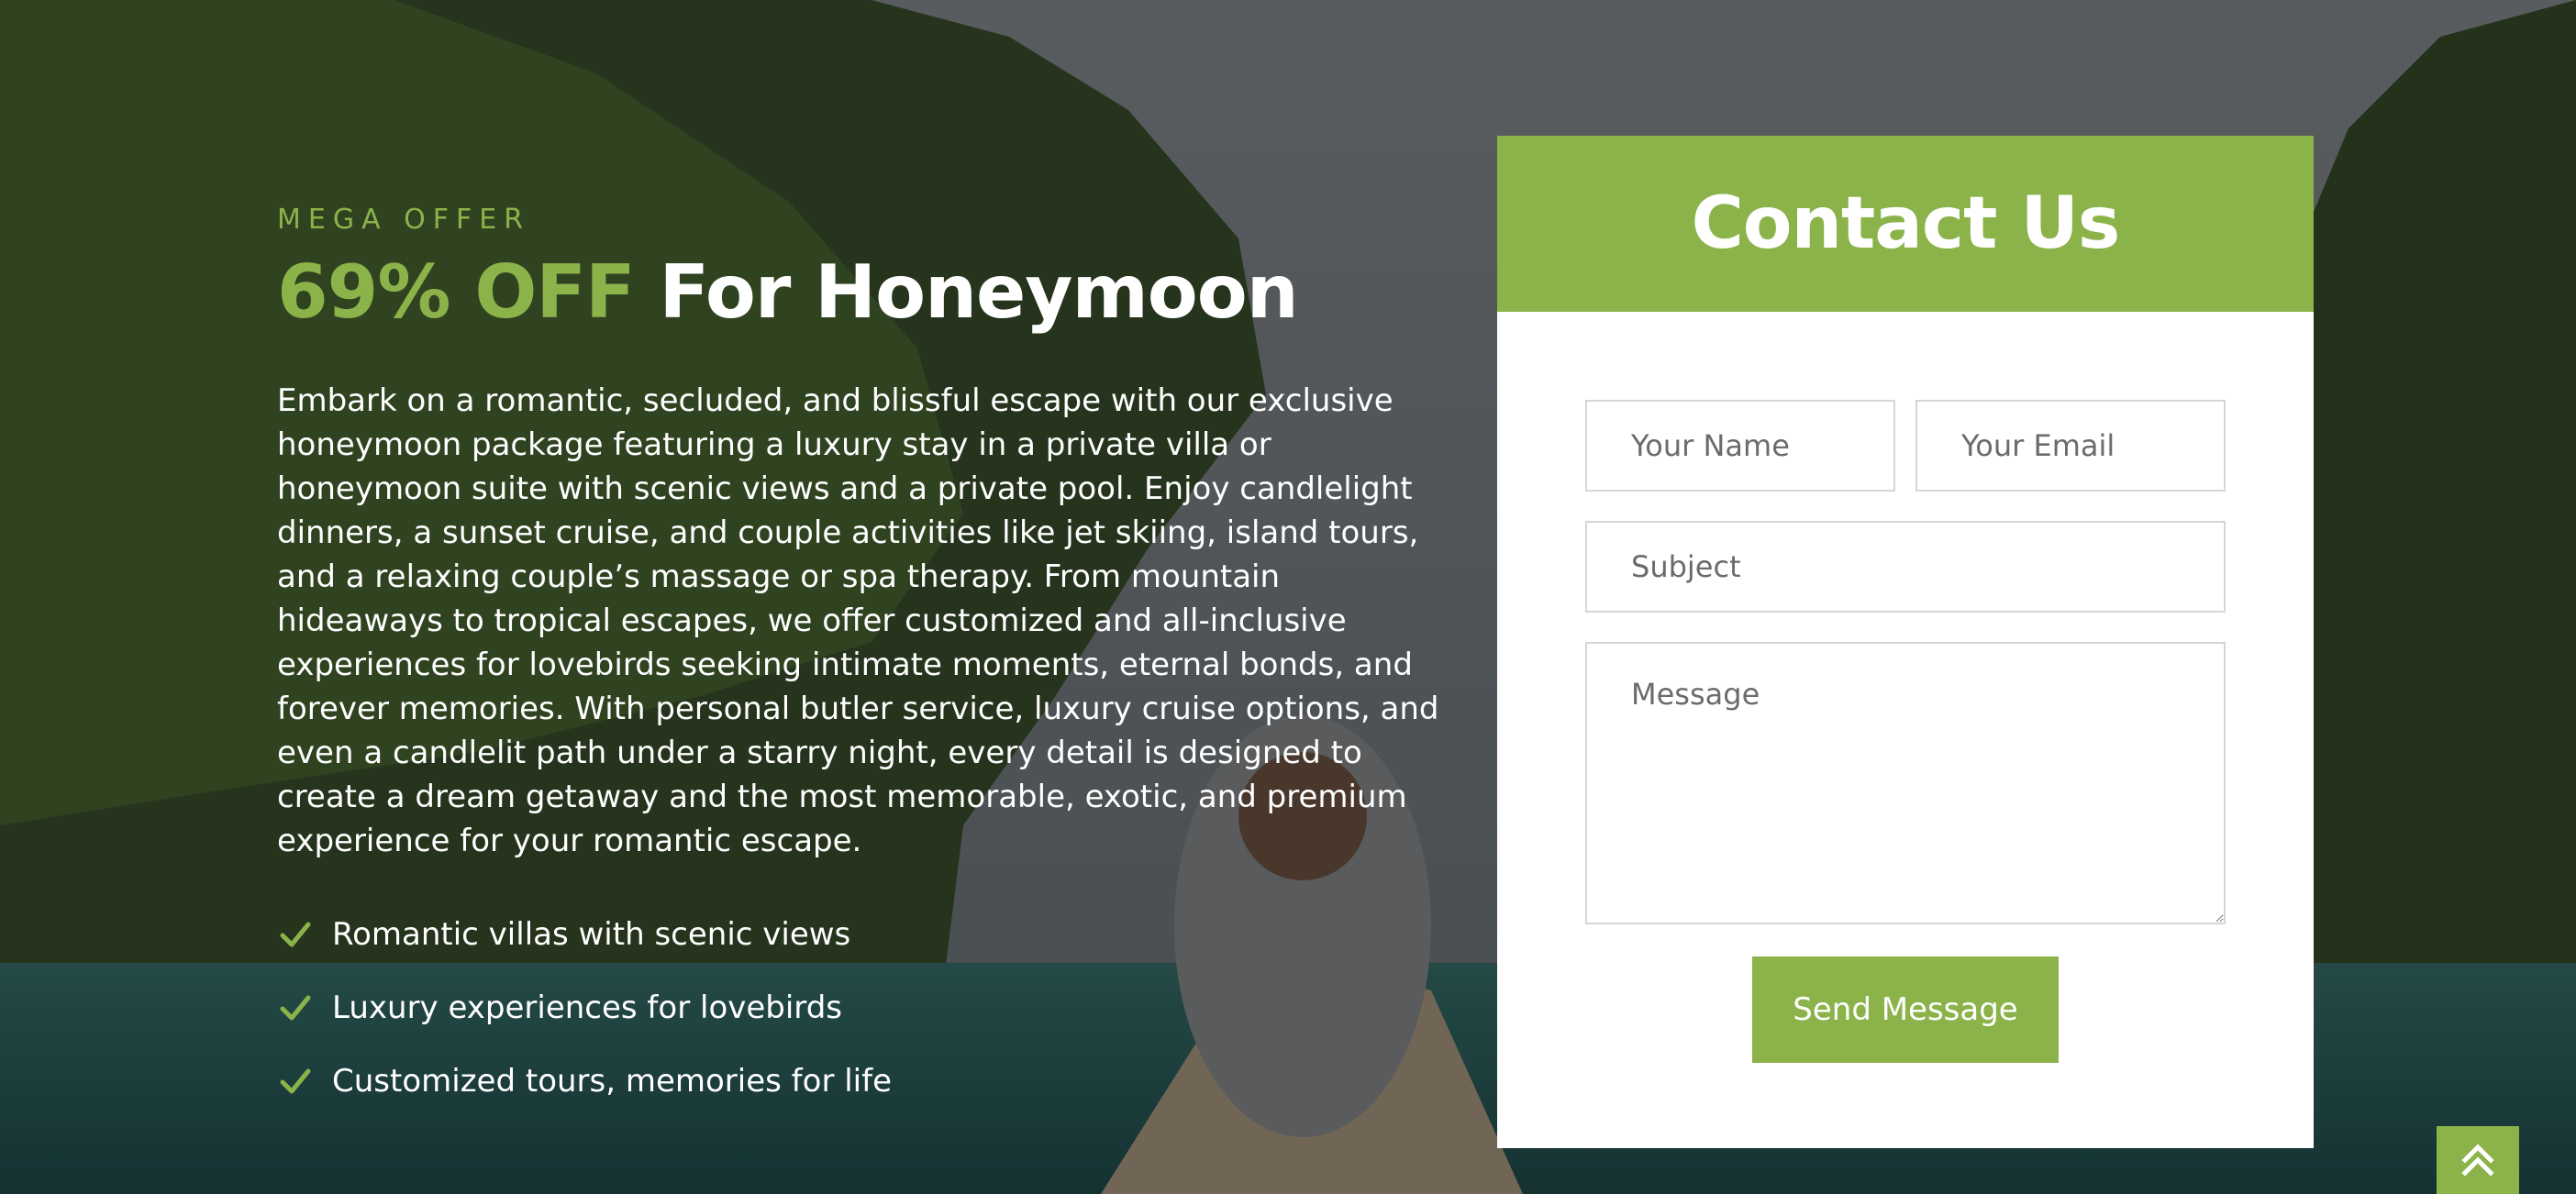 This screenshot has width=2576, height=1194. I want to click on headline-title: For Honeymoon, so click(966, 292).